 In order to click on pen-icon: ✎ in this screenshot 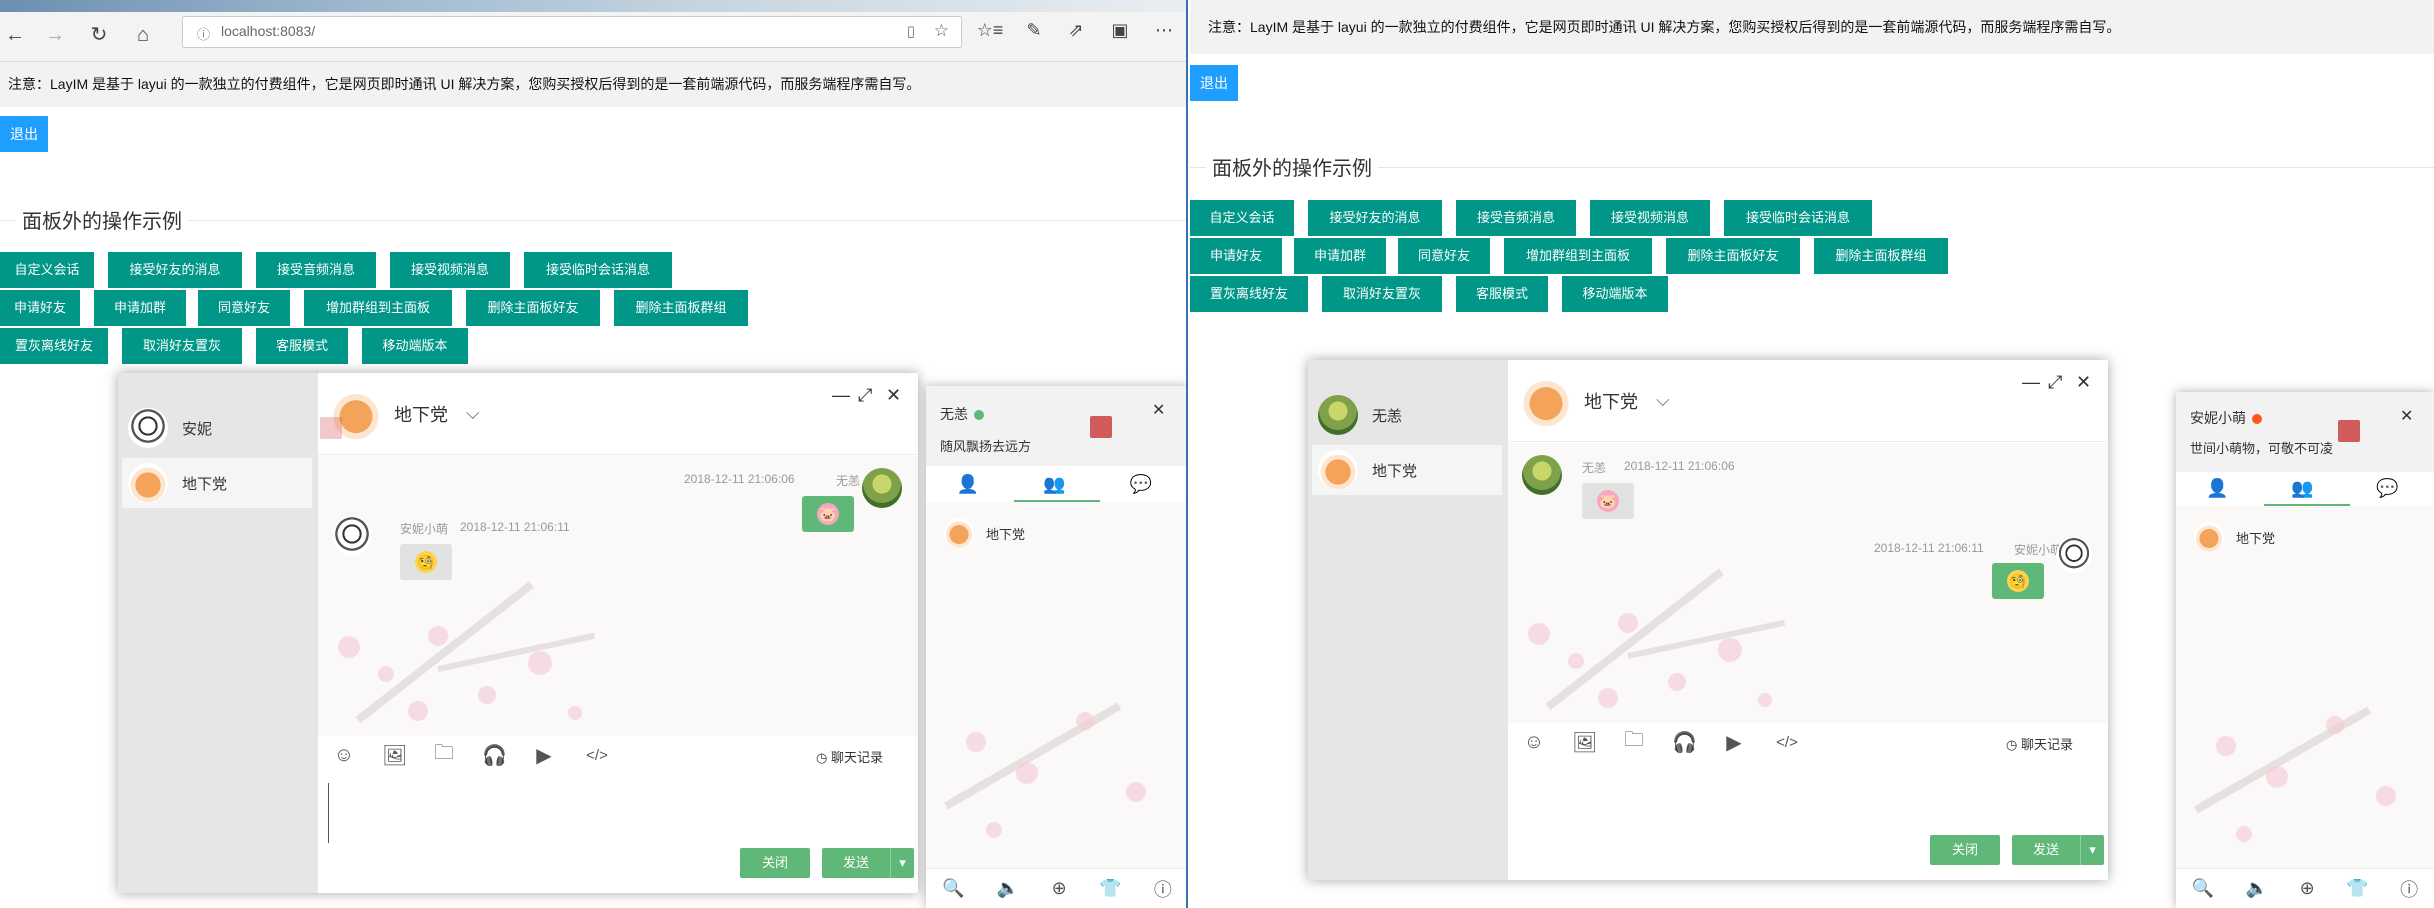, I will do `click(1034, 30)`.